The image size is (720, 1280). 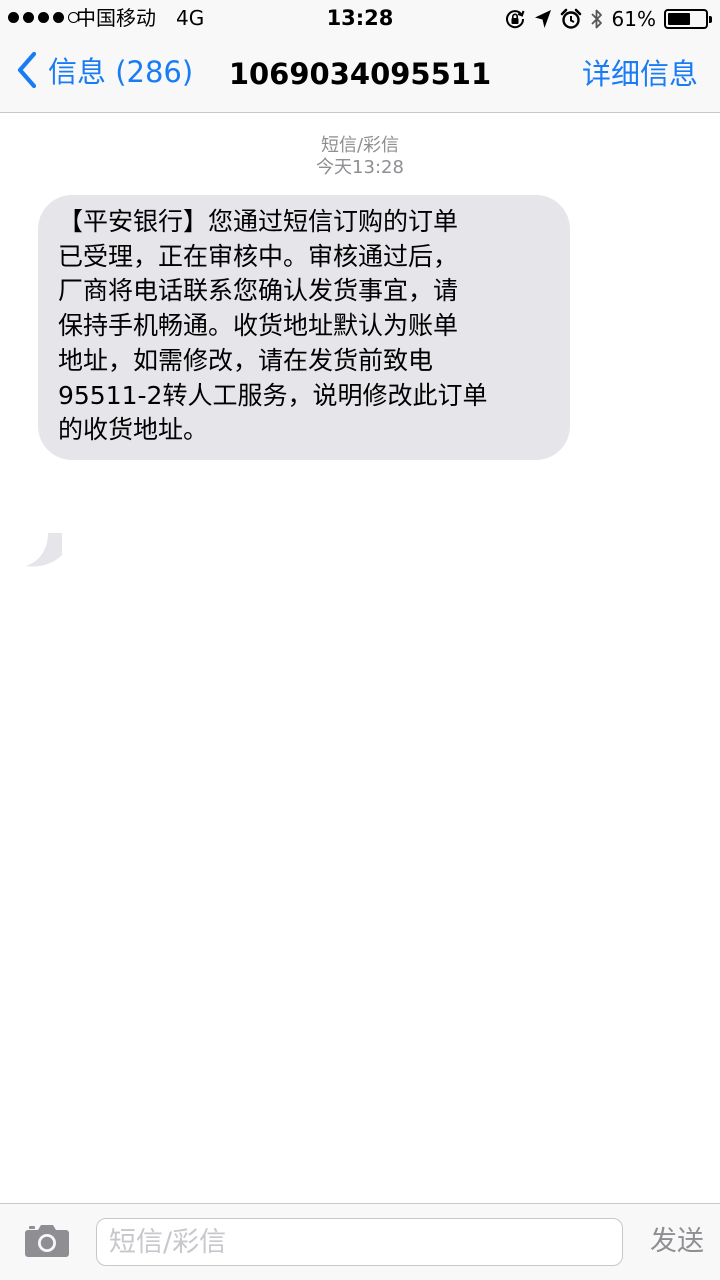 What do you see at coordinates (677, 1242) in the screenshot?
I see `send-button: 发送` at bounding box center [677, 1242].